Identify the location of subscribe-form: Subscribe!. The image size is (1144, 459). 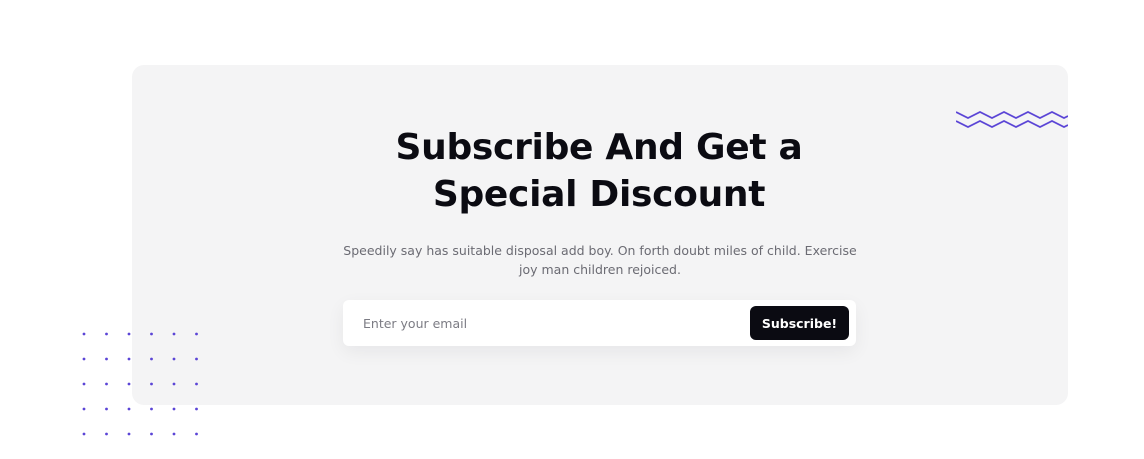
(599, 323).